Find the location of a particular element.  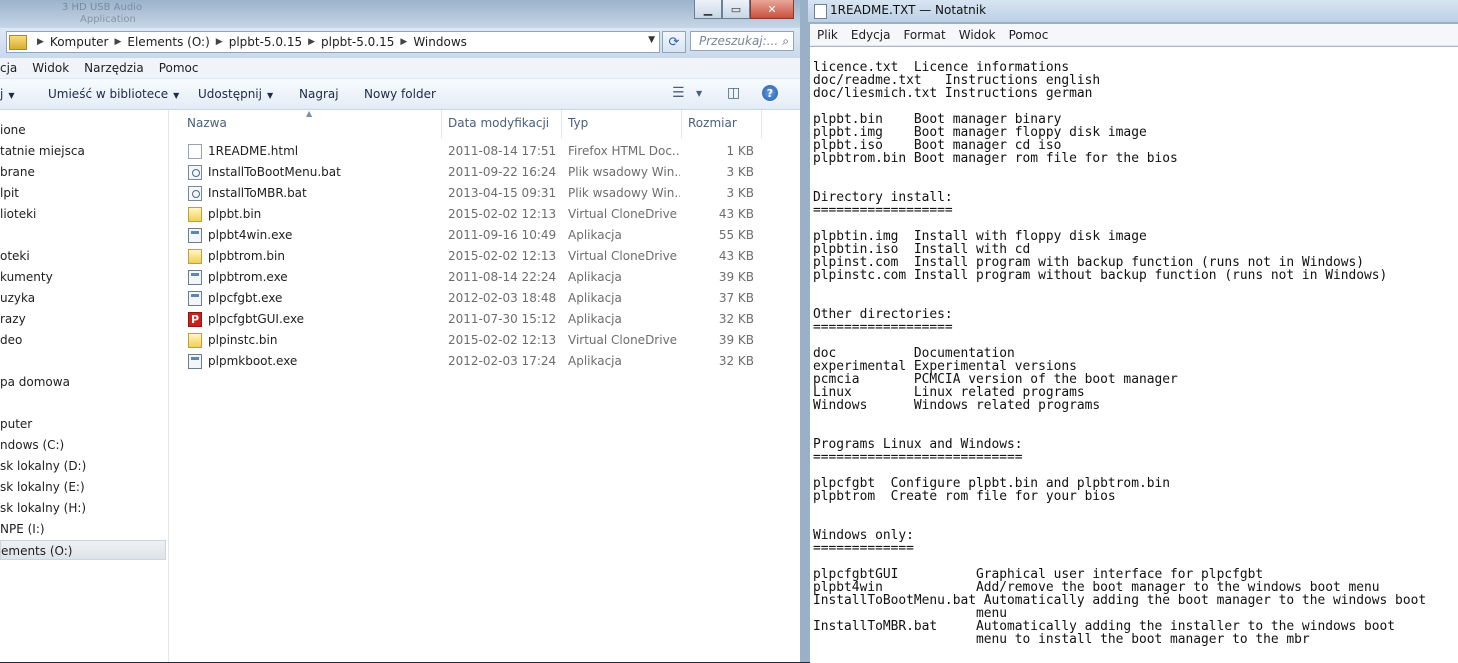

nav-item-libraries-group: oteki is located at coordinates (83, 256).